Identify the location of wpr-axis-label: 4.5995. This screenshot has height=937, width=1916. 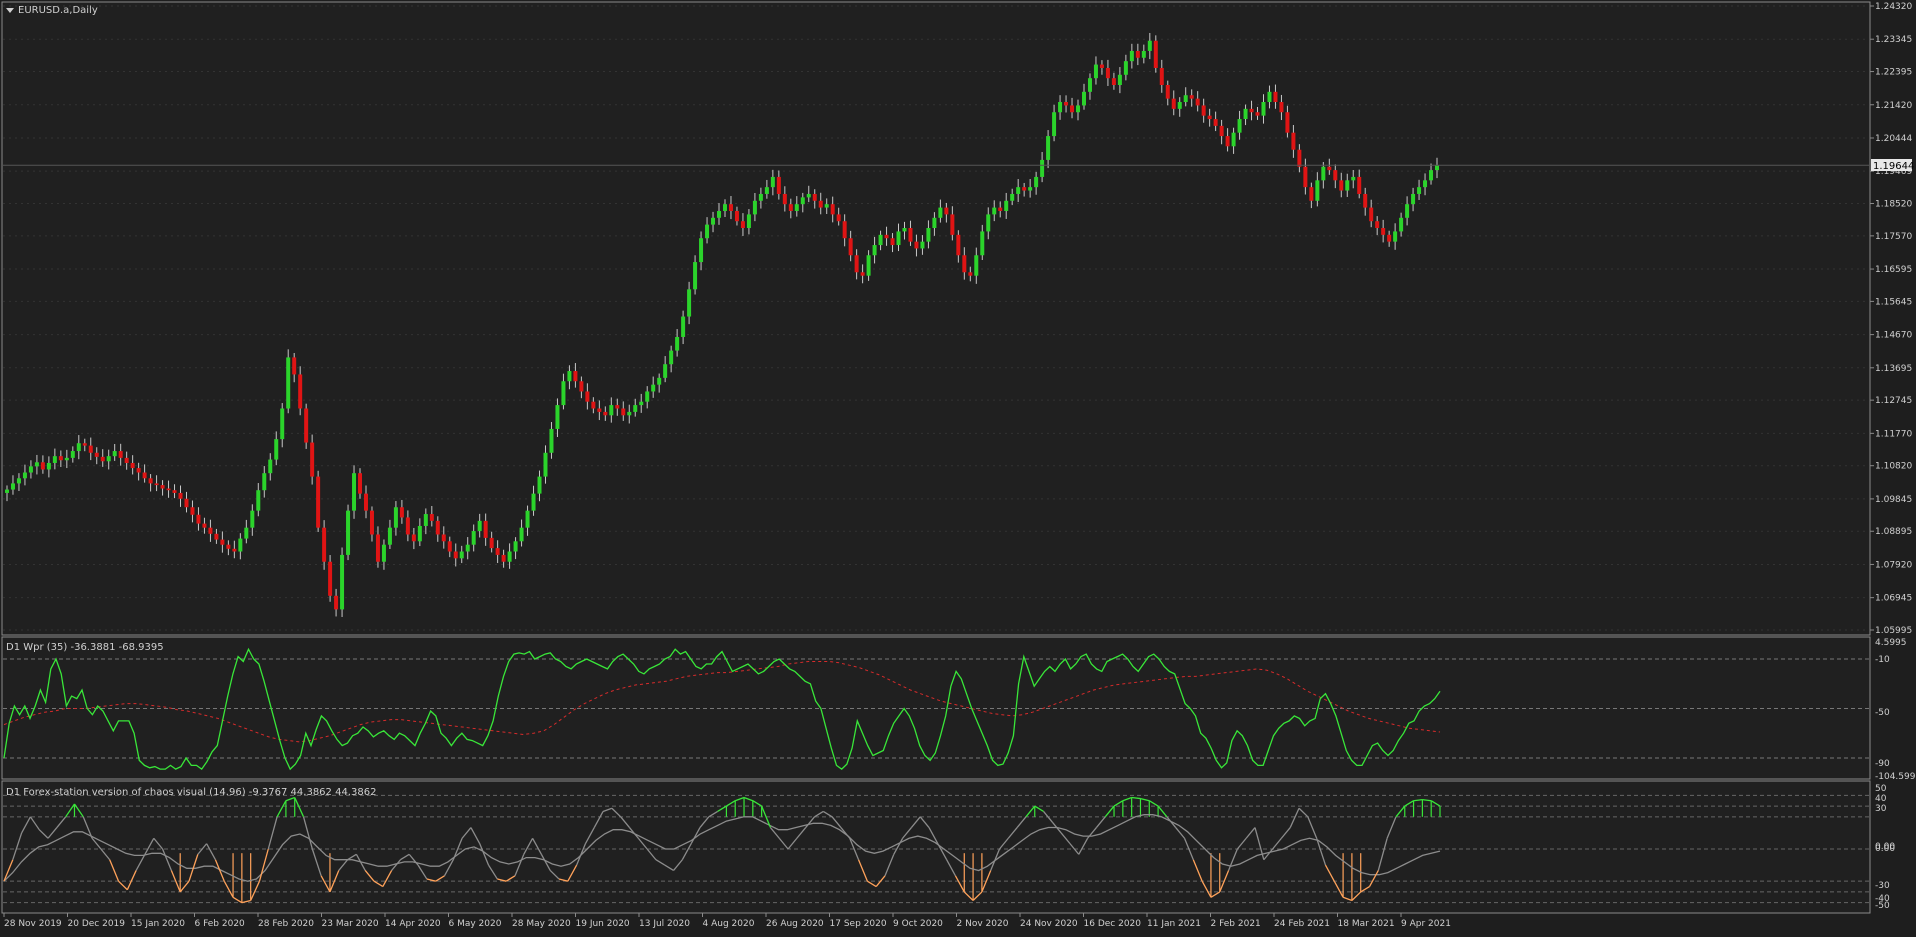
(1891, 643).